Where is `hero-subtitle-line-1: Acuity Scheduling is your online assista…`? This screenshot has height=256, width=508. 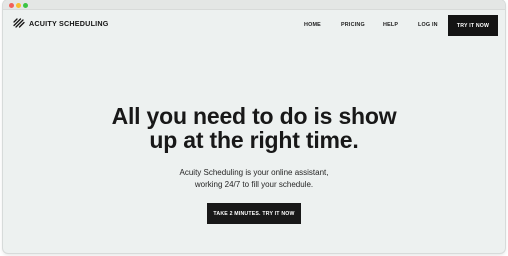 hero-subtitle-line-1: Acuity Scheduling is your online assista… is located at coordinates (254, 172).